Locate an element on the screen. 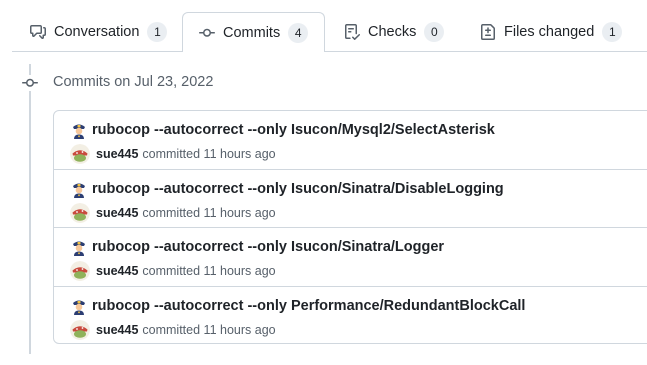  checklist-icon is located at coordinates (352, 31).